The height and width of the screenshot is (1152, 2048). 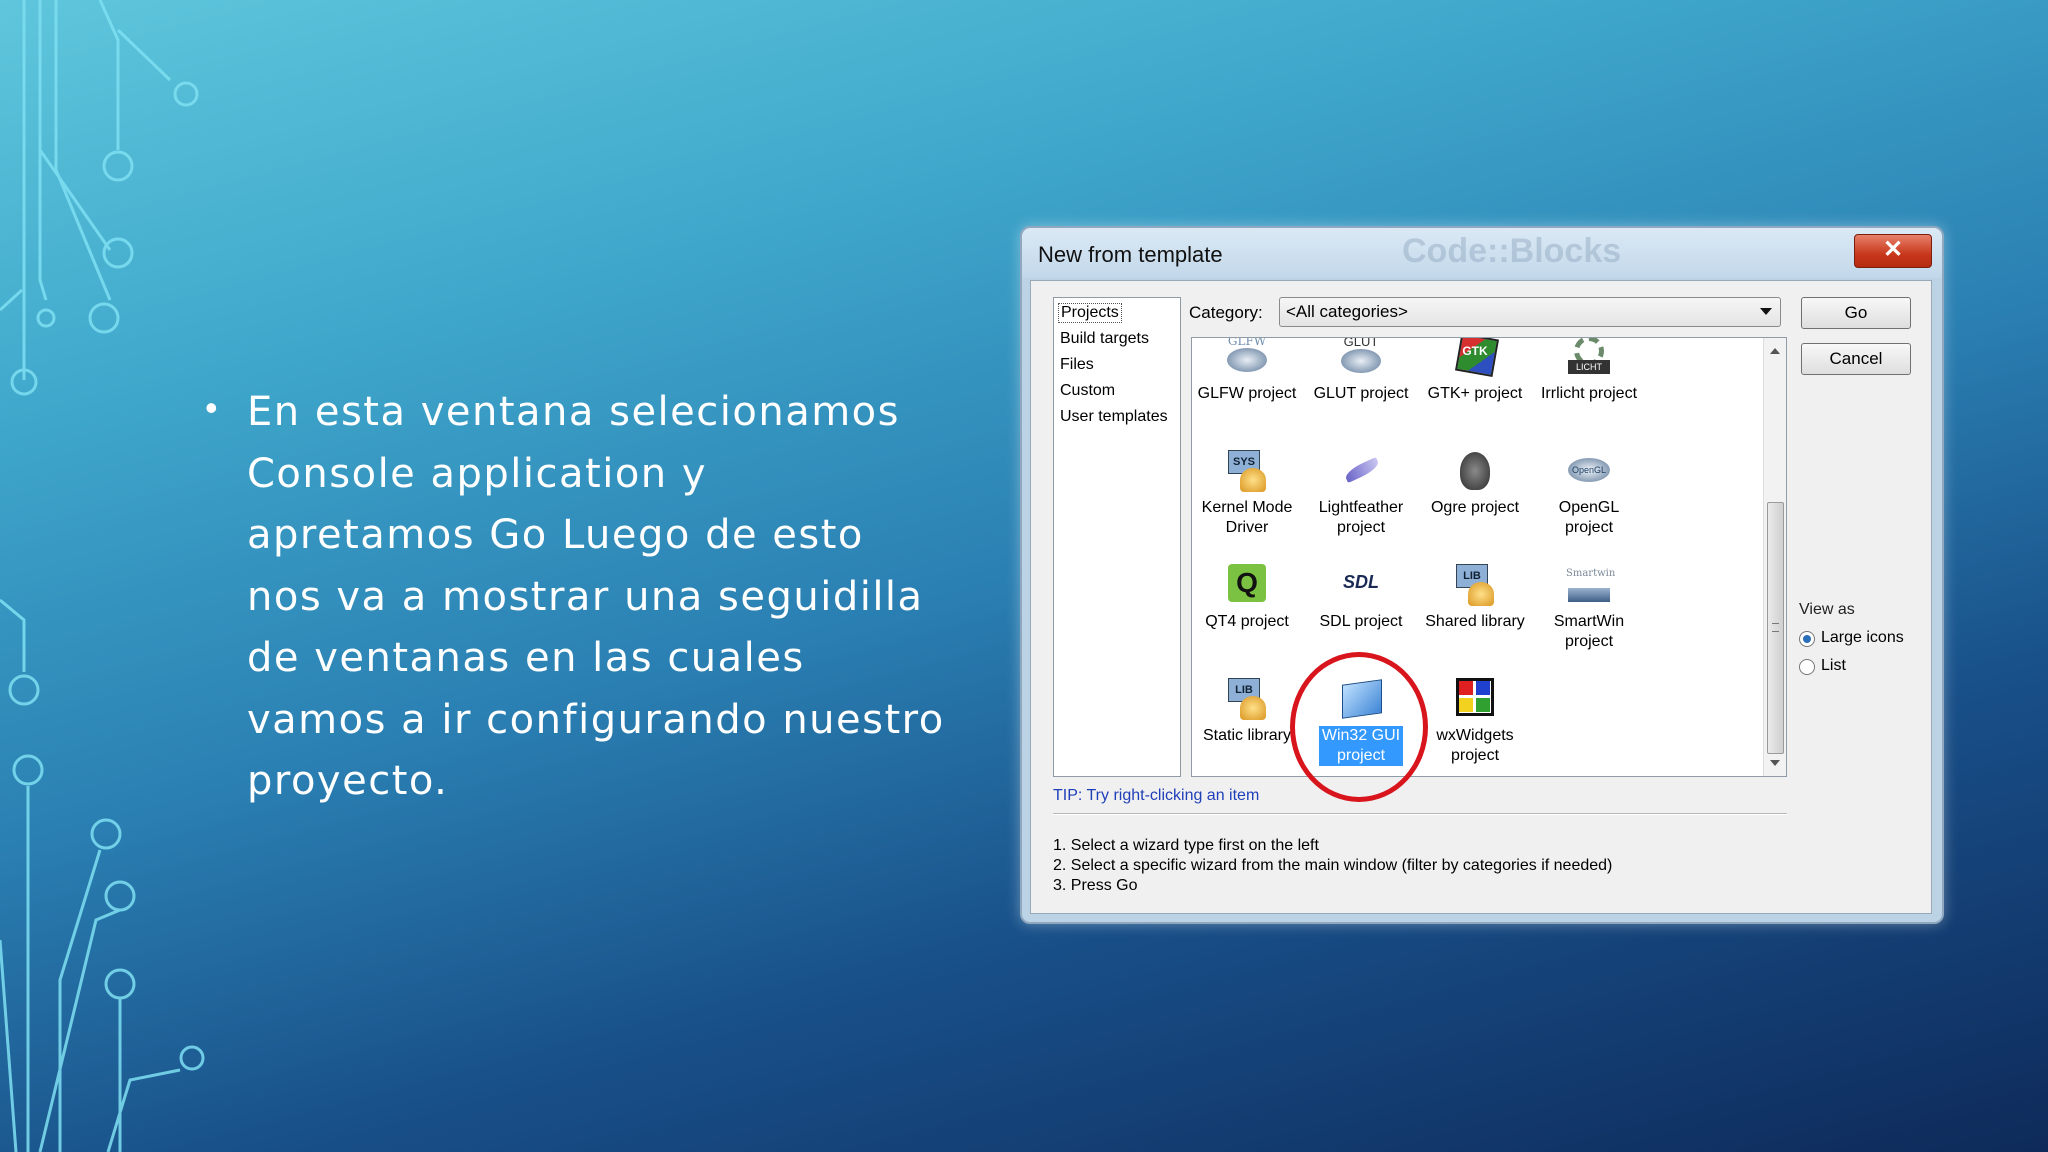 I want to click on template-glfw-project: GLFW GLFW project, so click(x=1247, y=371).